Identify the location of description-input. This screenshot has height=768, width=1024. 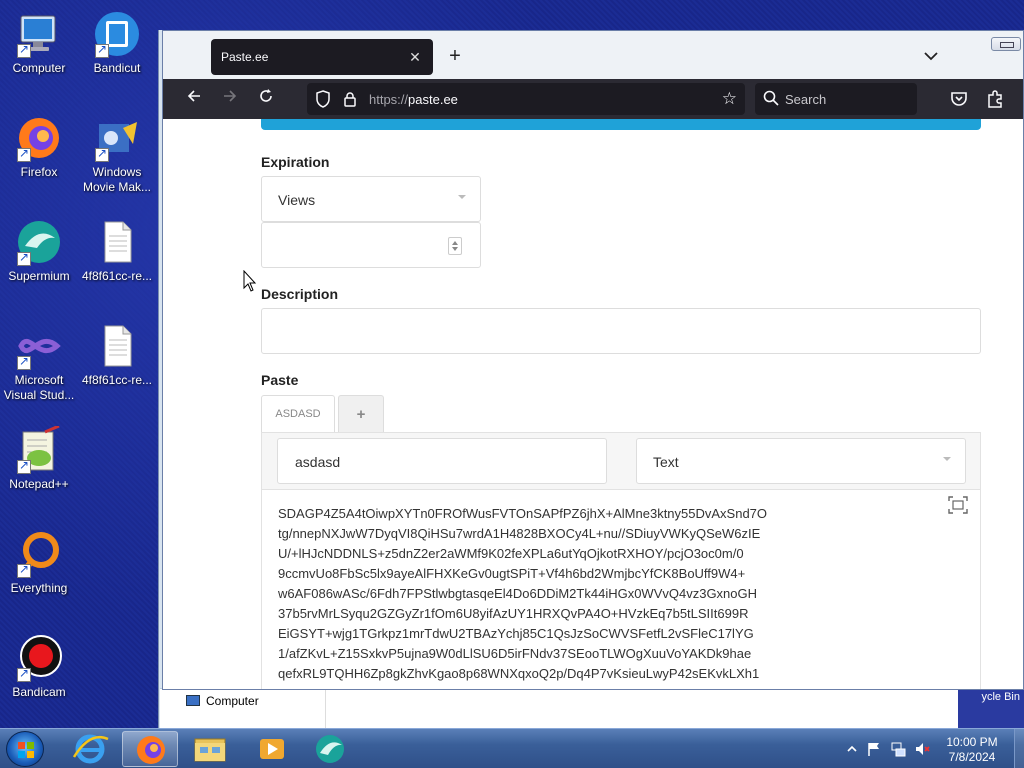
(621, 331).